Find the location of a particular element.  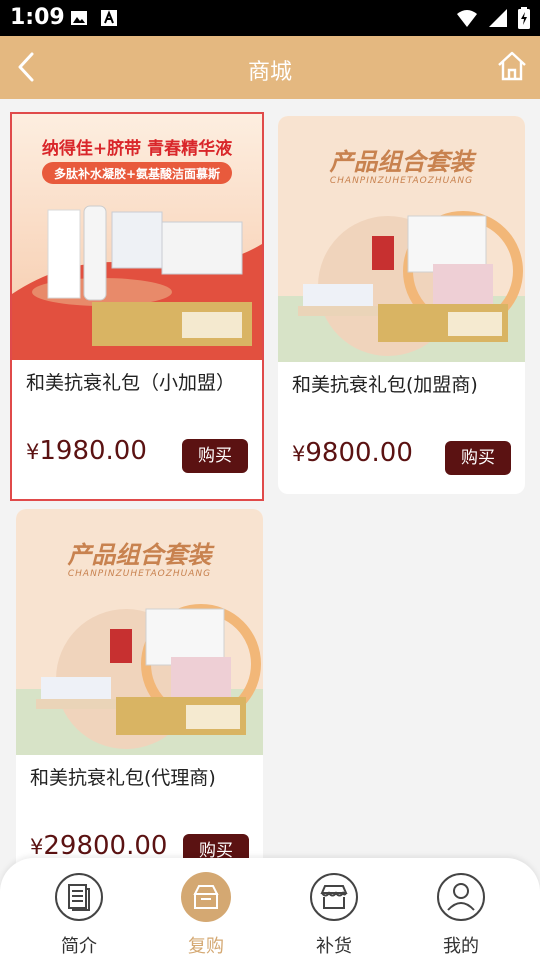

status-bar: 1:09 is located at coordinates (270, 18).